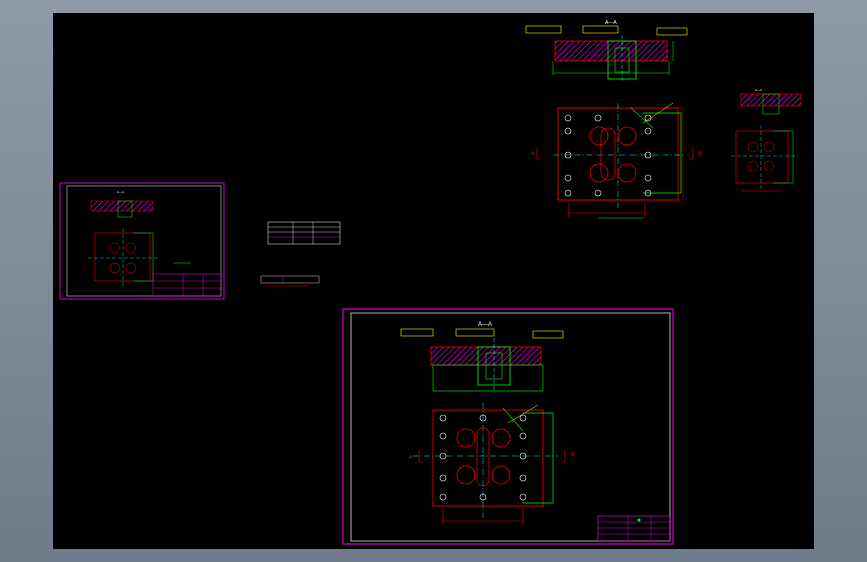 This screenshot has height=562, width=867. Describe the element at coordinates (766, 140) in the screenshot. I see `far-right-drawing: A—A` at that location.